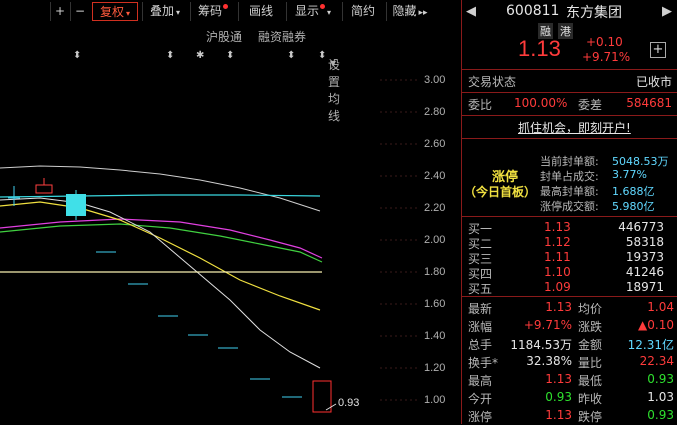  Describe the element at coordinates (649, 103) in the screenshot. I see `weicha-value: 584681` at that location.